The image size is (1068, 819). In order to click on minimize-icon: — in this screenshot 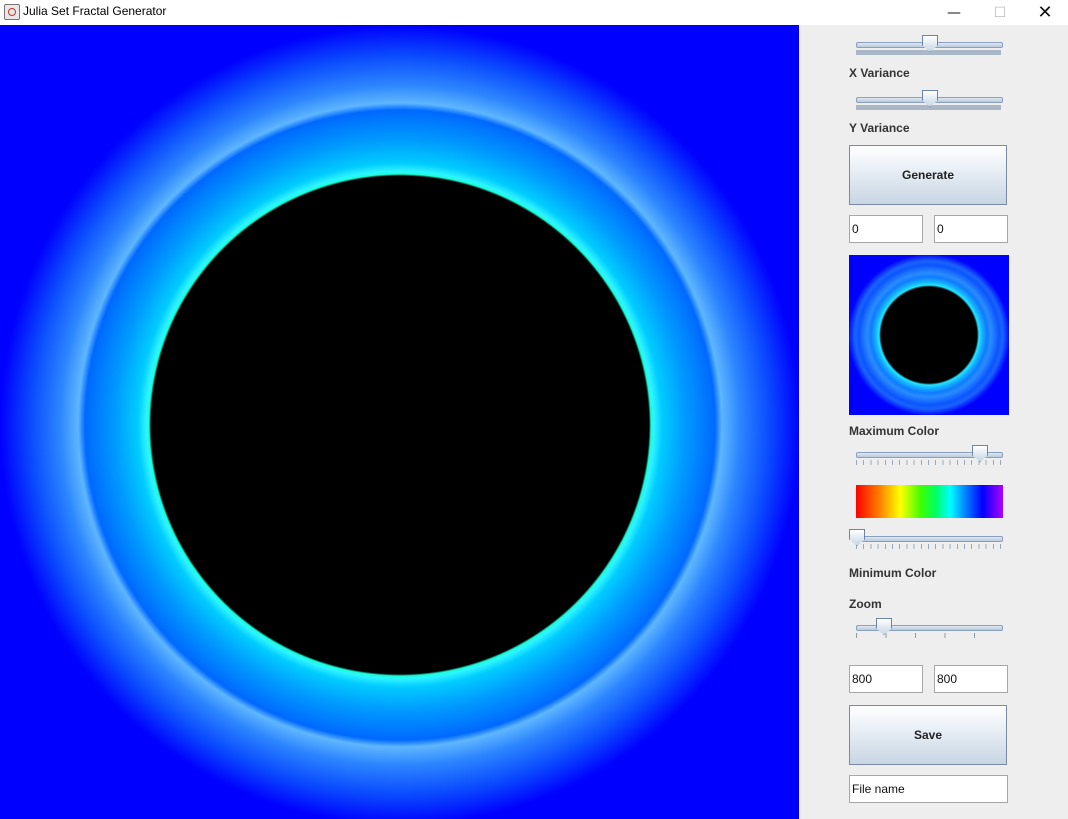, I will do `click(954, 12)`.